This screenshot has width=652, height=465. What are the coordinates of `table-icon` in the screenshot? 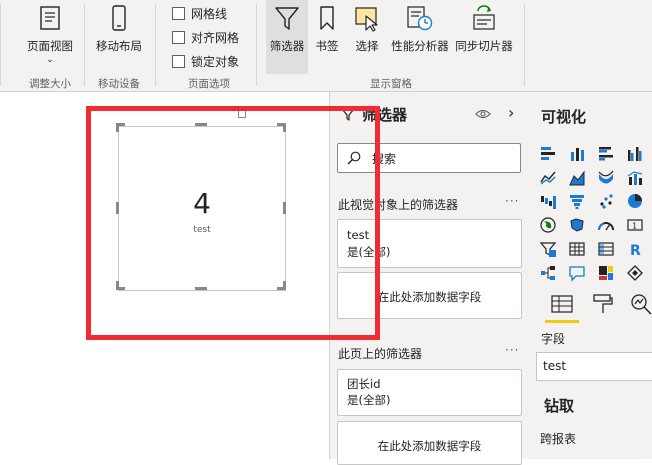 It's located at (577, 249).